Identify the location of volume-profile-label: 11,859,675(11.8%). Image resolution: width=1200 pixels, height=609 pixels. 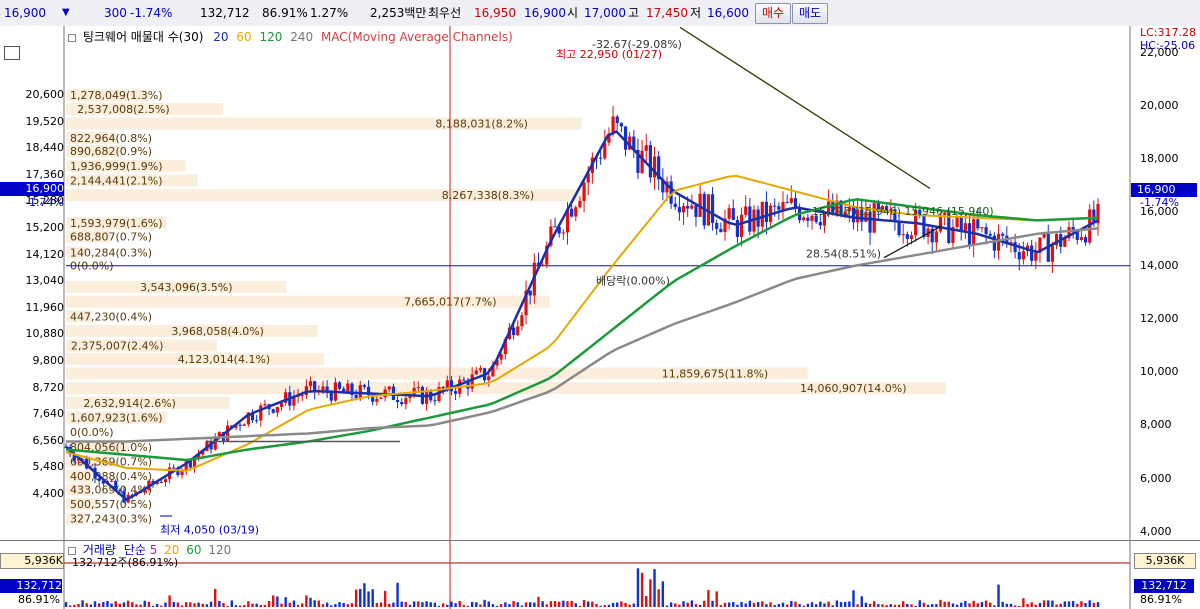
(715, 374).